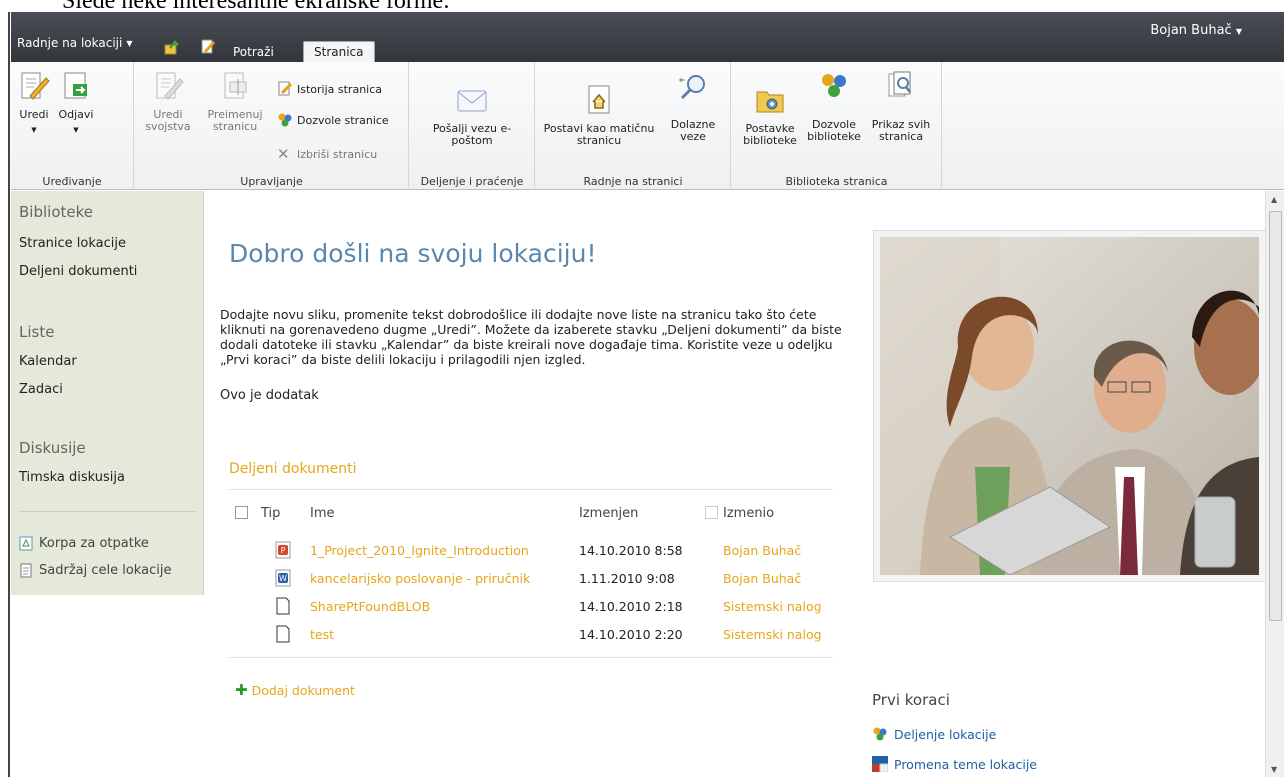  Describe the element at coordinates (627, 578) in the screenshot. I see `doc-modified: 1.11.2010 9:08` at that location.